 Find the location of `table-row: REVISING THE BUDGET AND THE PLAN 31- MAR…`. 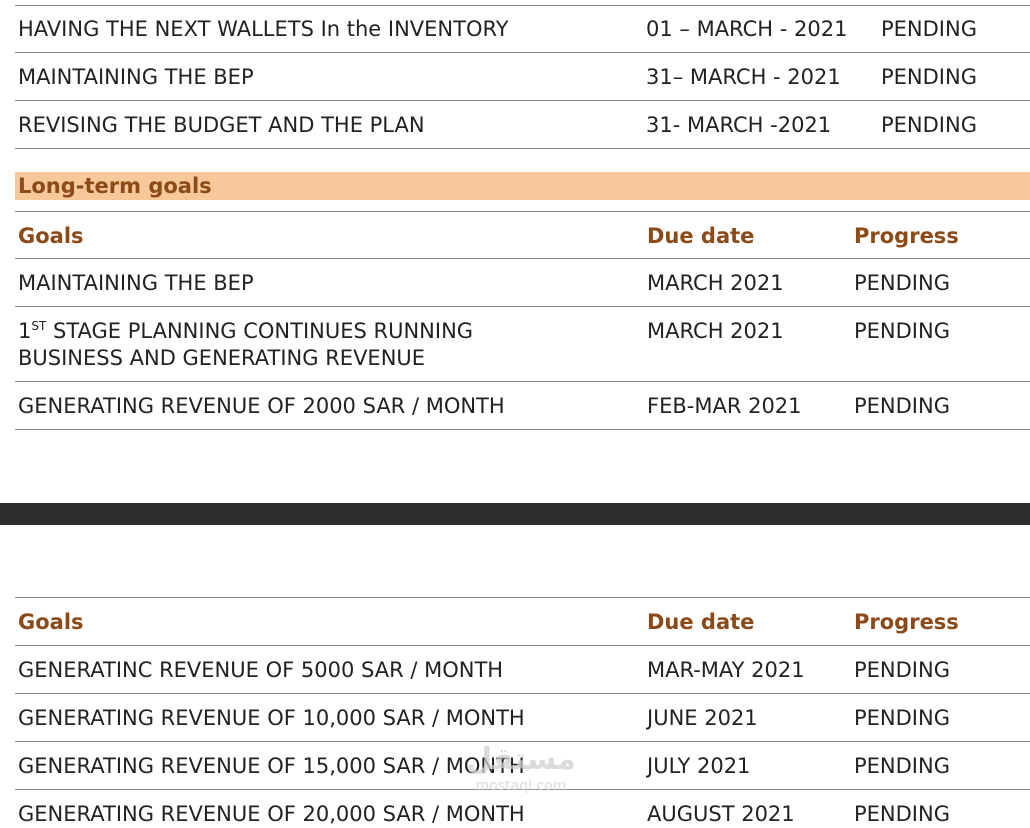

table-row: REVISING THE BUDGET AND THE PLAN 31- MAR… is located at coordinates (522, 125).